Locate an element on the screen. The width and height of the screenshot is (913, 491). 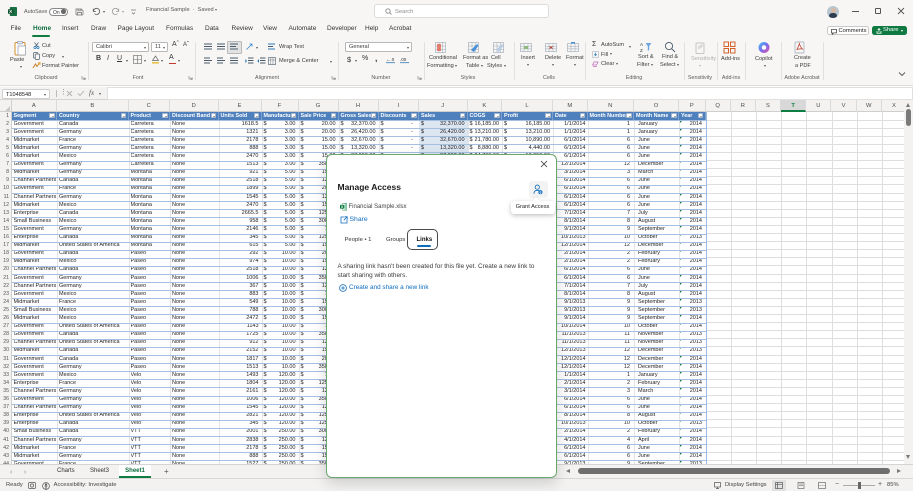
svg-text: ←.0 is located at coordinates (390, 59).